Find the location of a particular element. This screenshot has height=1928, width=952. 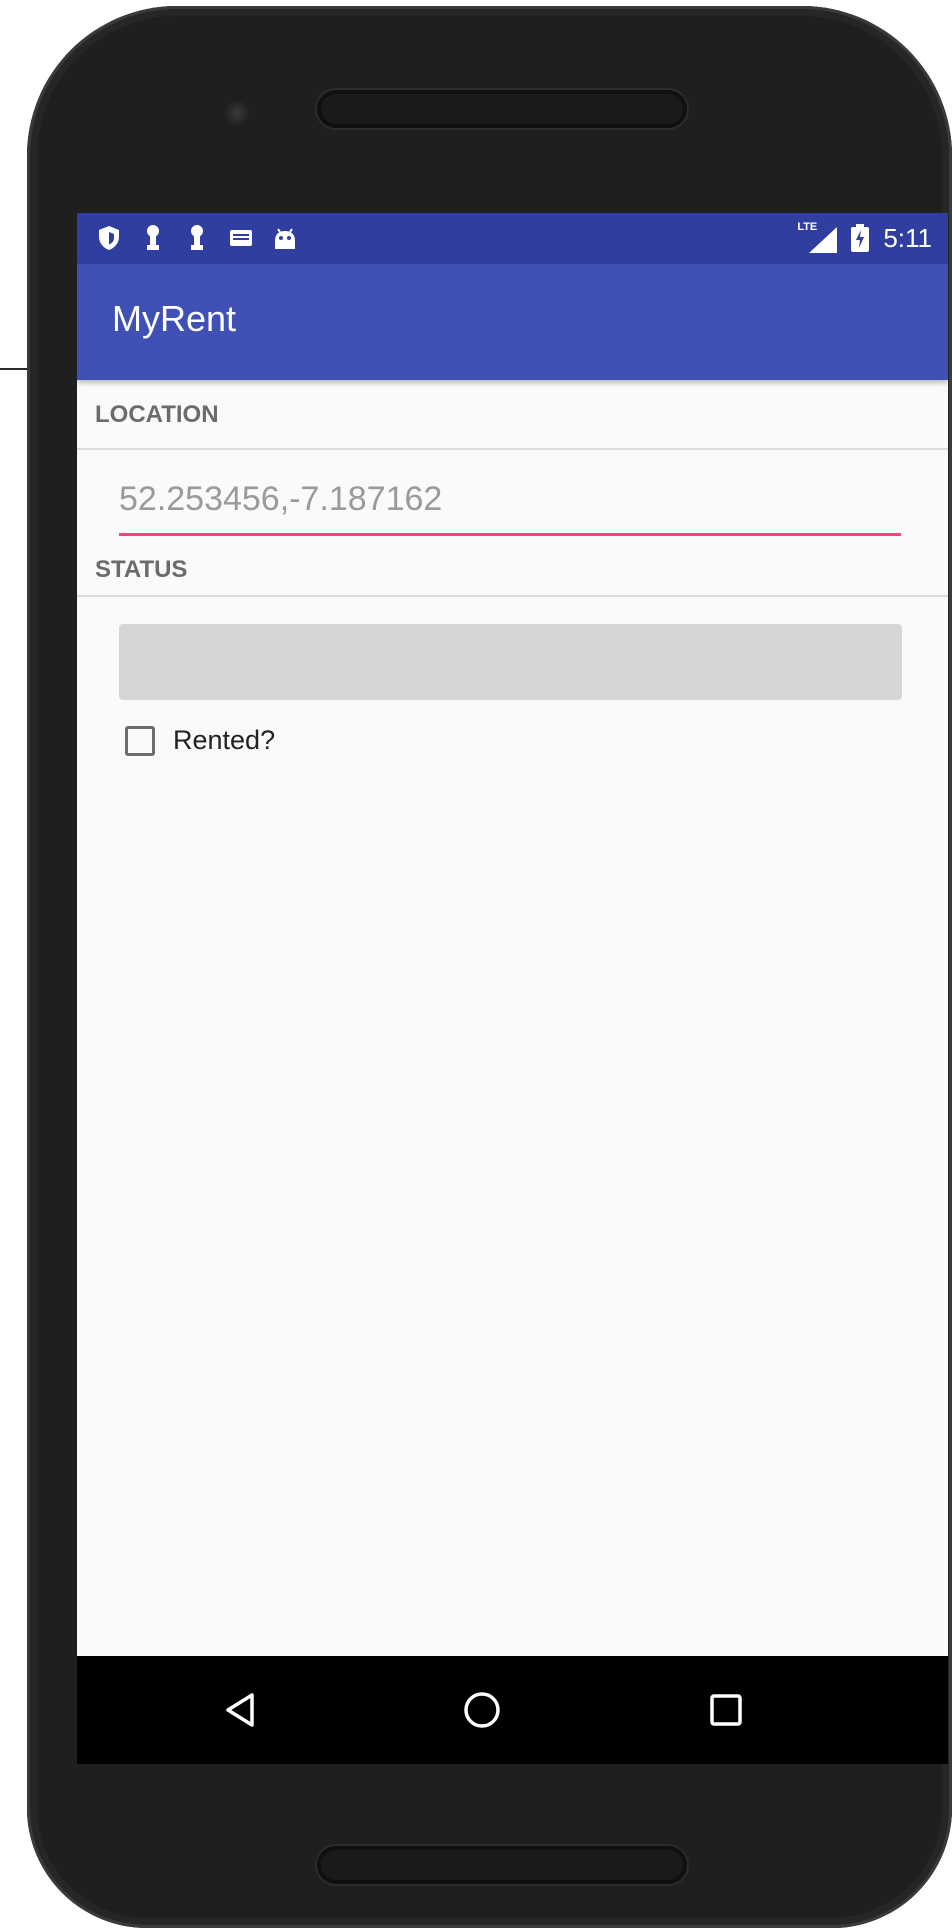

location-input is located at coordinates (510, 503).